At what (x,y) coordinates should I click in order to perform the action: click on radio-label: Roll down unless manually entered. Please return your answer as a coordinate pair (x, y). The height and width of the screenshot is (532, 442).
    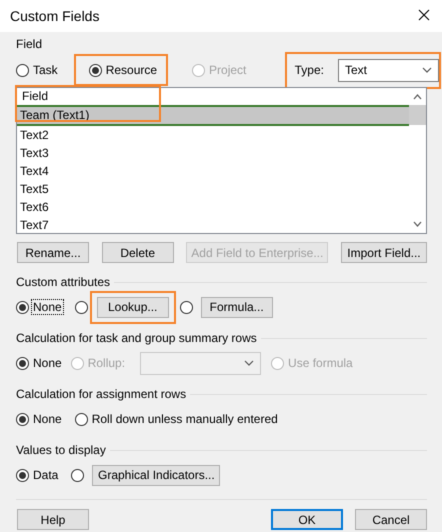
    Looking at the image, I should click on (184, 419).